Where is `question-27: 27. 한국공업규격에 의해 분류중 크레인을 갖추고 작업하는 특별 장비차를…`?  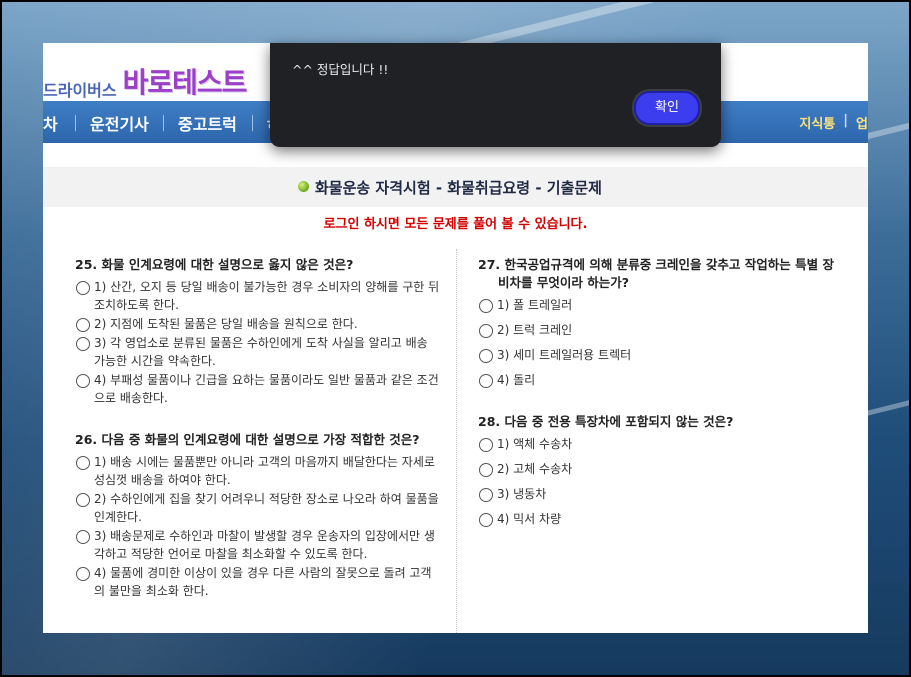
question-27: 27. 한국공업규격에 의해 분류중 크레인을 갖추고 작업하는 특별 장비차를… is located at coordinates (658, 322).